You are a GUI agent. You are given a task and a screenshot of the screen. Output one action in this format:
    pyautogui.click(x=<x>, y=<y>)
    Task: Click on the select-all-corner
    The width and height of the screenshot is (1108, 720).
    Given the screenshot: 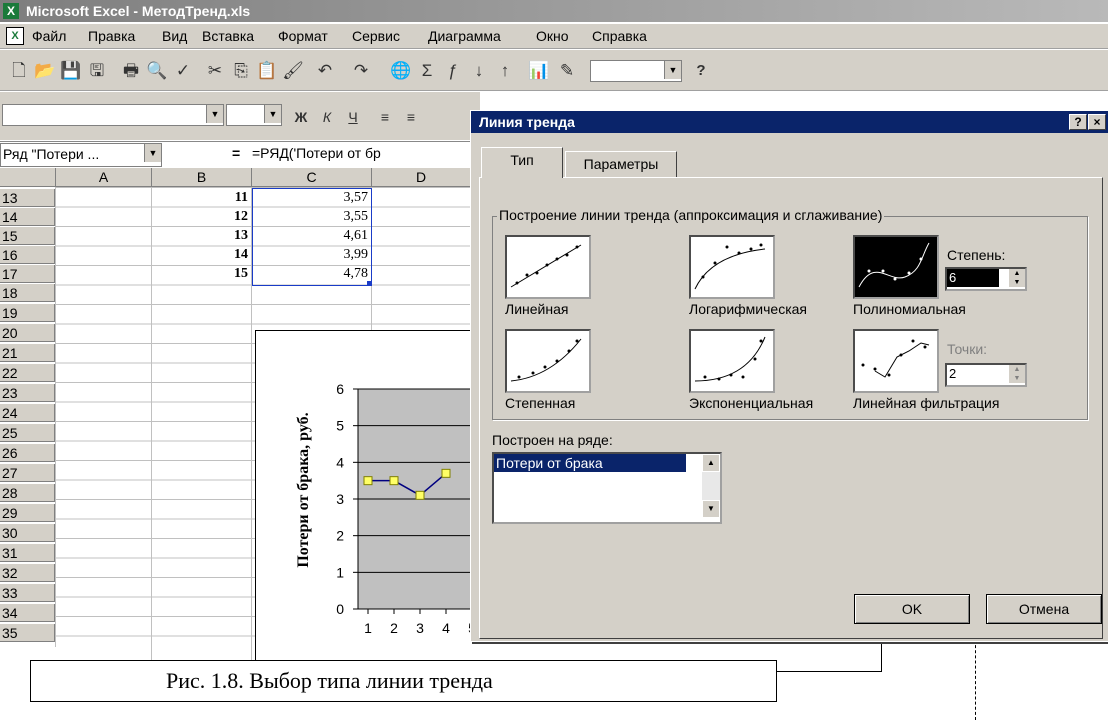 What is the action you would take?
    pyautogui.click(x=28, y=177)
    